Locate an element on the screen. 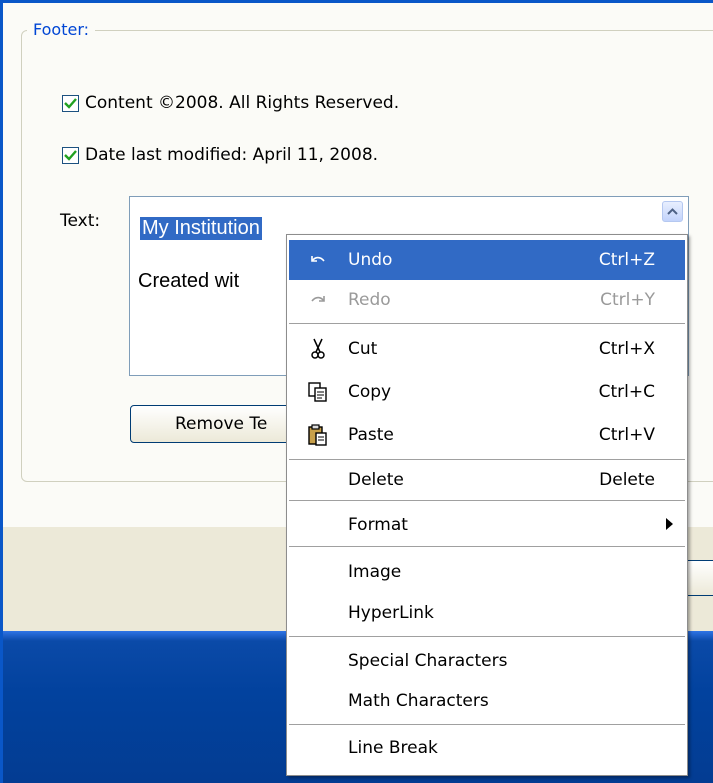 Image resolution: width=713 pixels, height=783 pixels. menu-item-label: Special Characters is located at coordinates (428, 661).